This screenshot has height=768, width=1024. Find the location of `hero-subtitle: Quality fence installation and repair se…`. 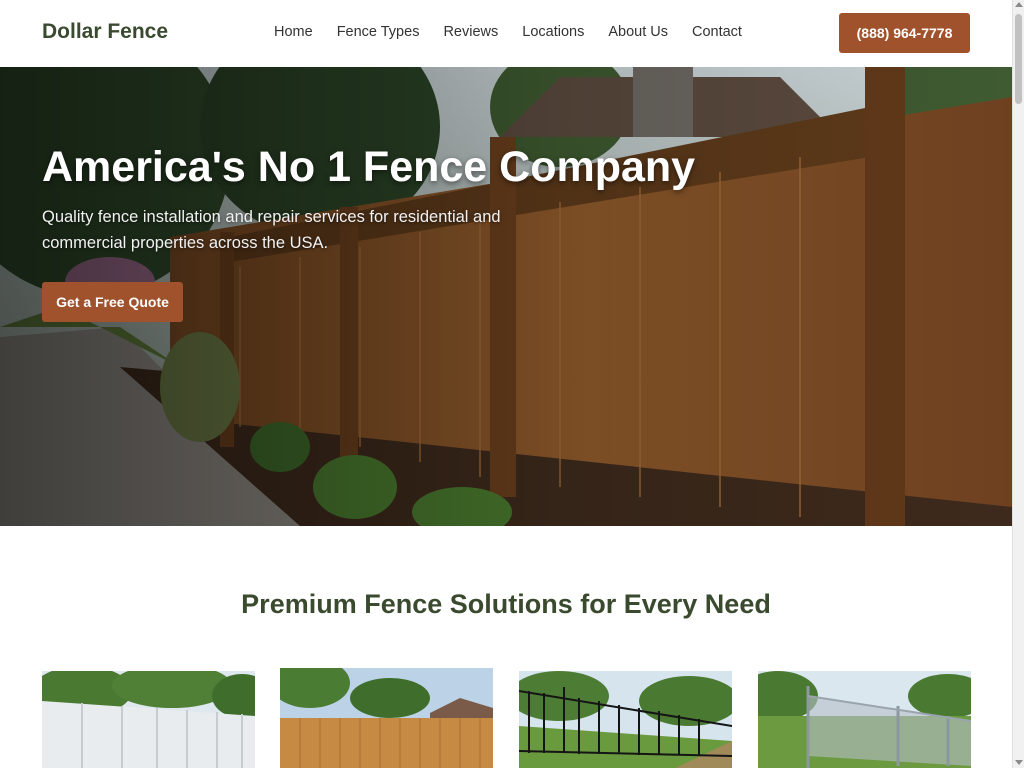

hero-subtitle: Quality fence installation and repair se… is located at coordinates (271, 230).